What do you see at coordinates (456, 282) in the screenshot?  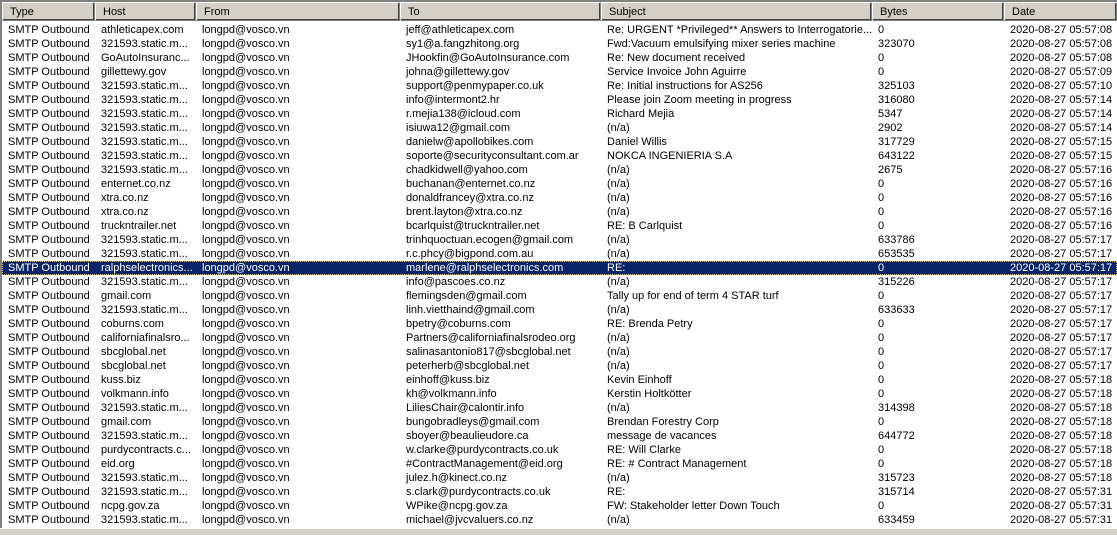 I see `cell-to: info@pascoes.co.nz` at bounding box center [456, 282].